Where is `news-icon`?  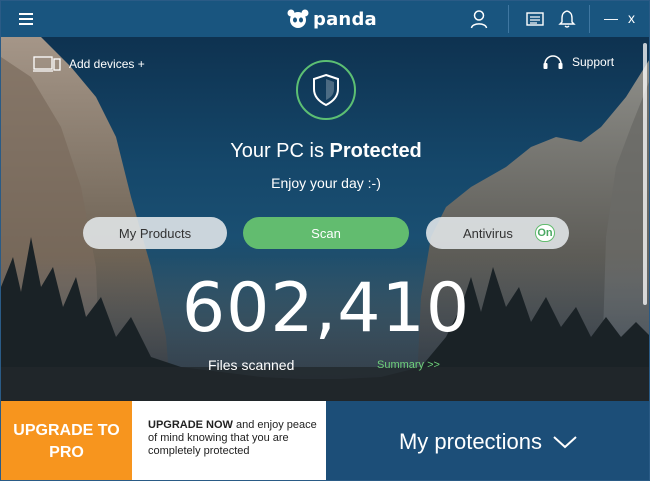
news-icon is located at coordinates (535, 19).